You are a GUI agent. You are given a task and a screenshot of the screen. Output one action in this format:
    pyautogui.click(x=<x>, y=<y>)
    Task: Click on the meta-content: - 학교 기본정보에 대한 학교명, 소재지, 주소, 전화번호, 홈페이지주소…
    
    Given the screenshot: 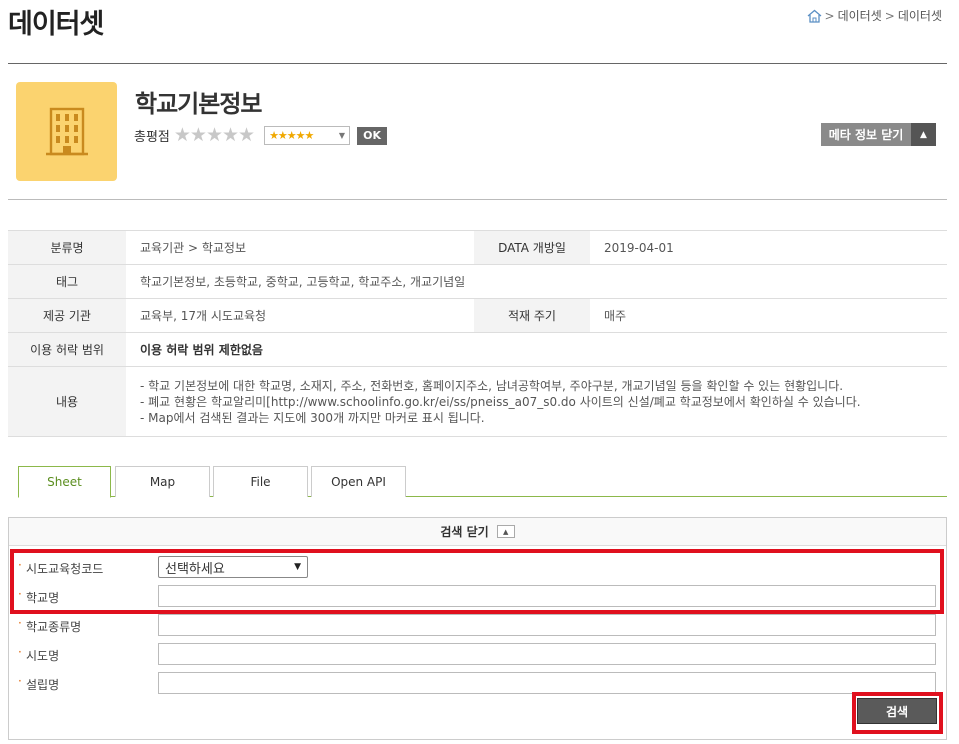 What is the action you would take?
    pyautogui.click(x=536, y=401)
    